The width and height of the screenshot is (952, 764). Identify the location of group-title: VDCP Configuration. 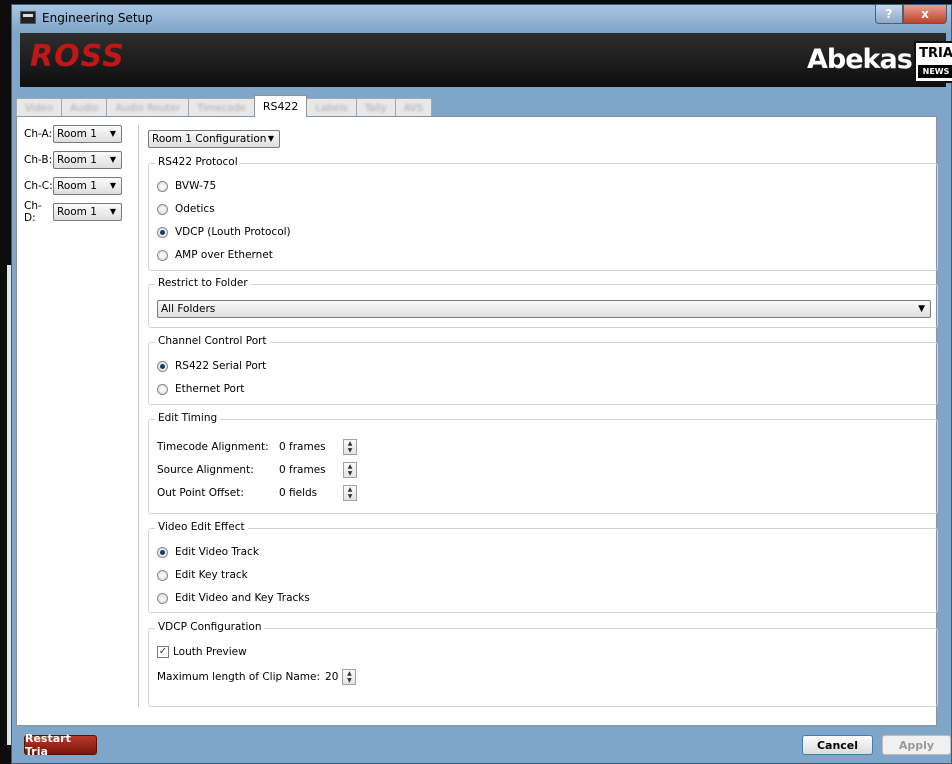
(210, 627).